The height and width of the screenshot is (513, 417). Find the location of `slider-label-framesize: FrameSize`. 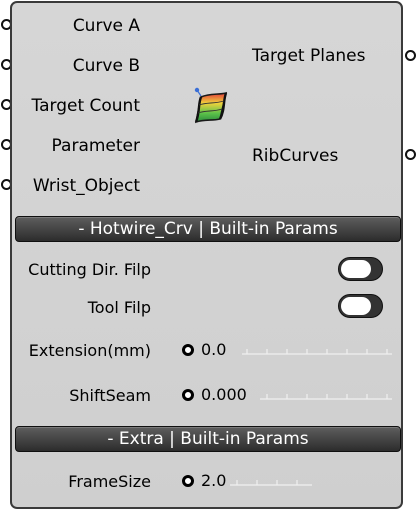

slider-label-framesize: FrameSize is located at coordinates (109, 481).